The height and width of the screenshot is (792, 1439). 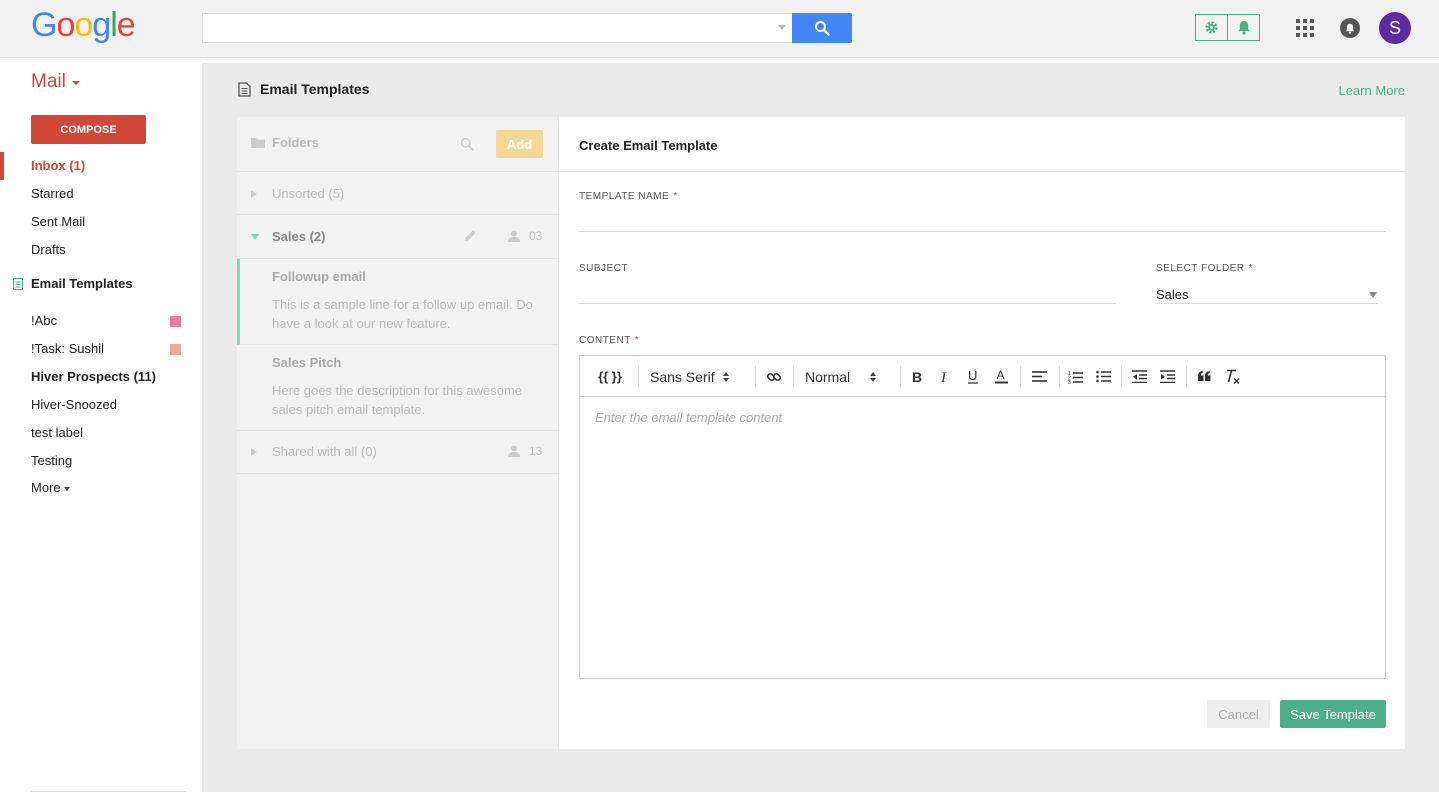 I want to click on folder-row-unsorted: Unsorted (5), so click(x=397, y=193).